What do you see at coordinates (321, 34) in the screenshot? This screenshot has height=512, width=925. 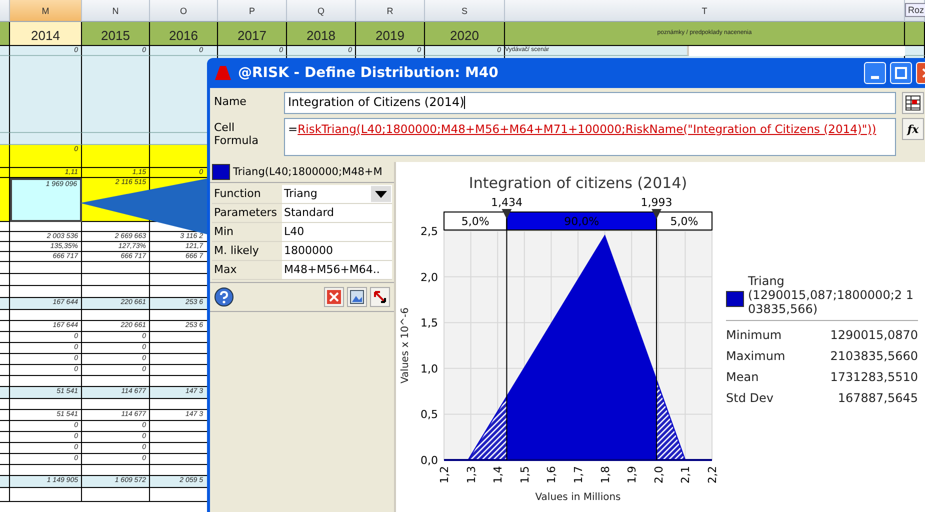 I see `year-heading: 2018` at bounding box center [321, 34].